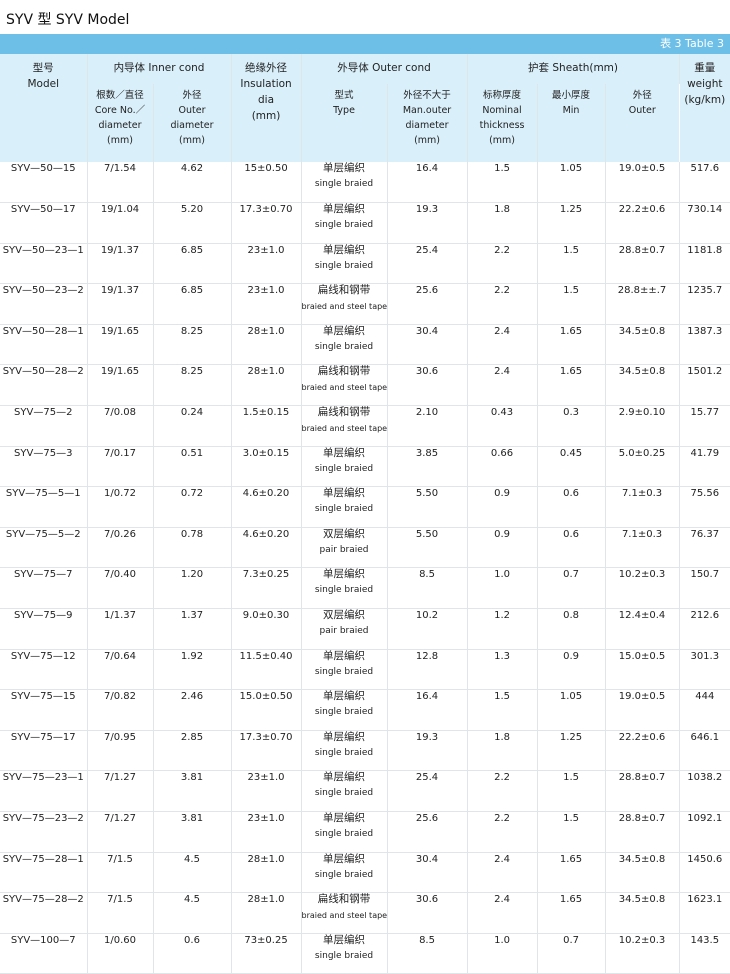 The image size is (730, 974). What do you see at coordinates (344, 412) in the screenshot?
I see `cell-type-zh: 扁线和钢带` at bounding box center [344, 412].